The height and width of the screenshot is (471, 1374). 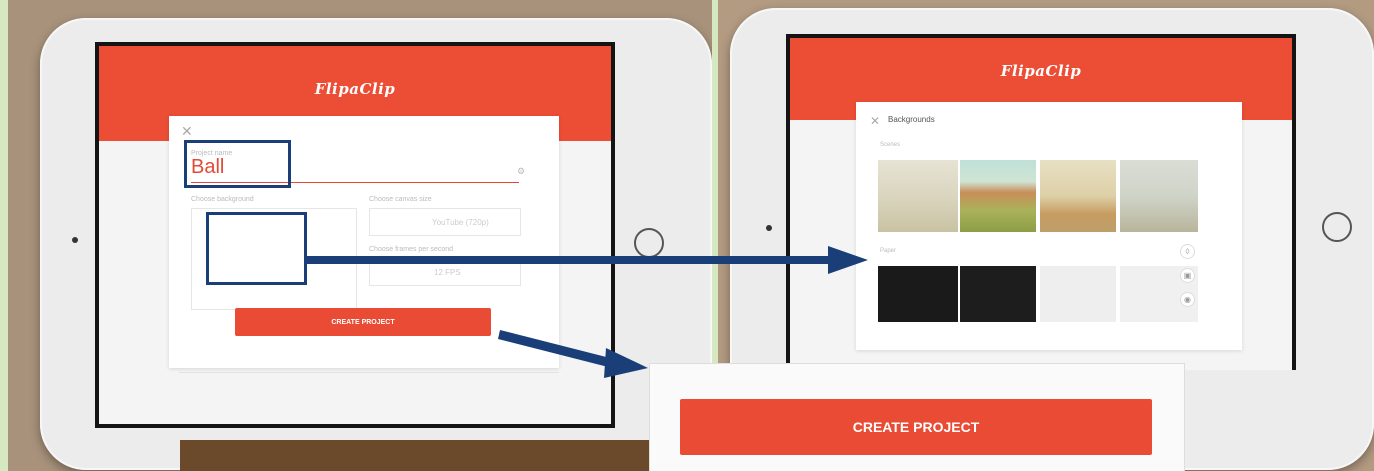 I want to click on create-project-button-zoomed: CREATE PROJECT, so click(x=916, y=427).